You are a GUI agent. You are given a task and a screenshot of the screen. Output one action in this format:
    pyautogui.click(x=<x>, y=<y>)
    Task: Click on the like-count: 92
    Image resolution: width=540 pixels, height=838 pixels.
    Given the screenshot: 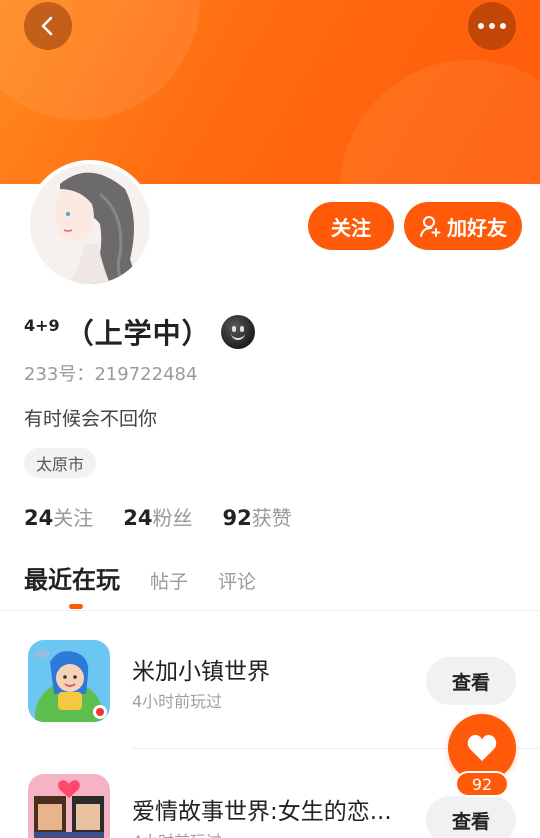 What is the action you would take?
    pyautogui.click(x=482, y=784)
    